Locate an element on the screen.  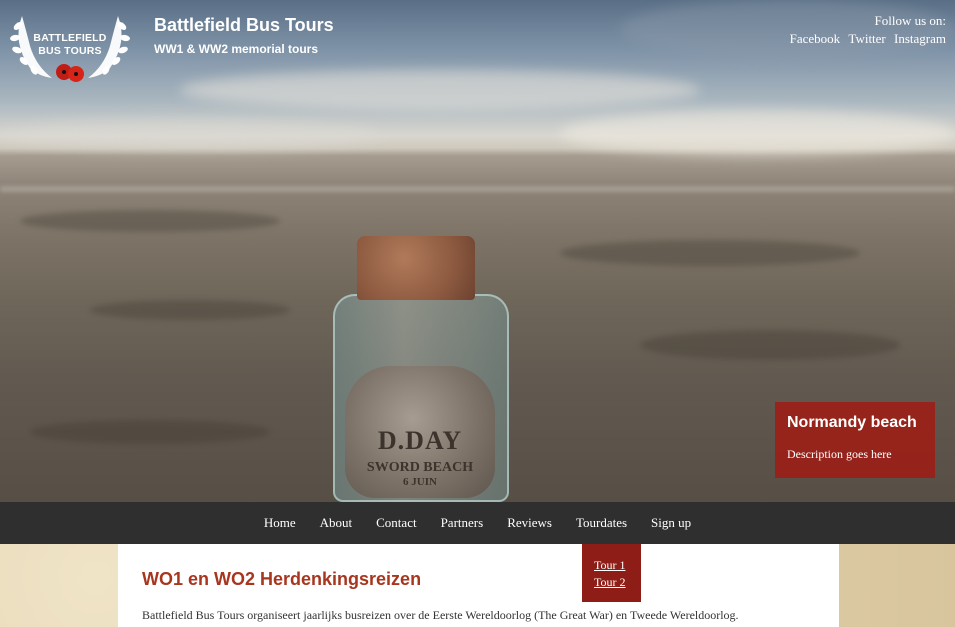
nav-item-reviews: Reviews is located at coordinates (529, 523).